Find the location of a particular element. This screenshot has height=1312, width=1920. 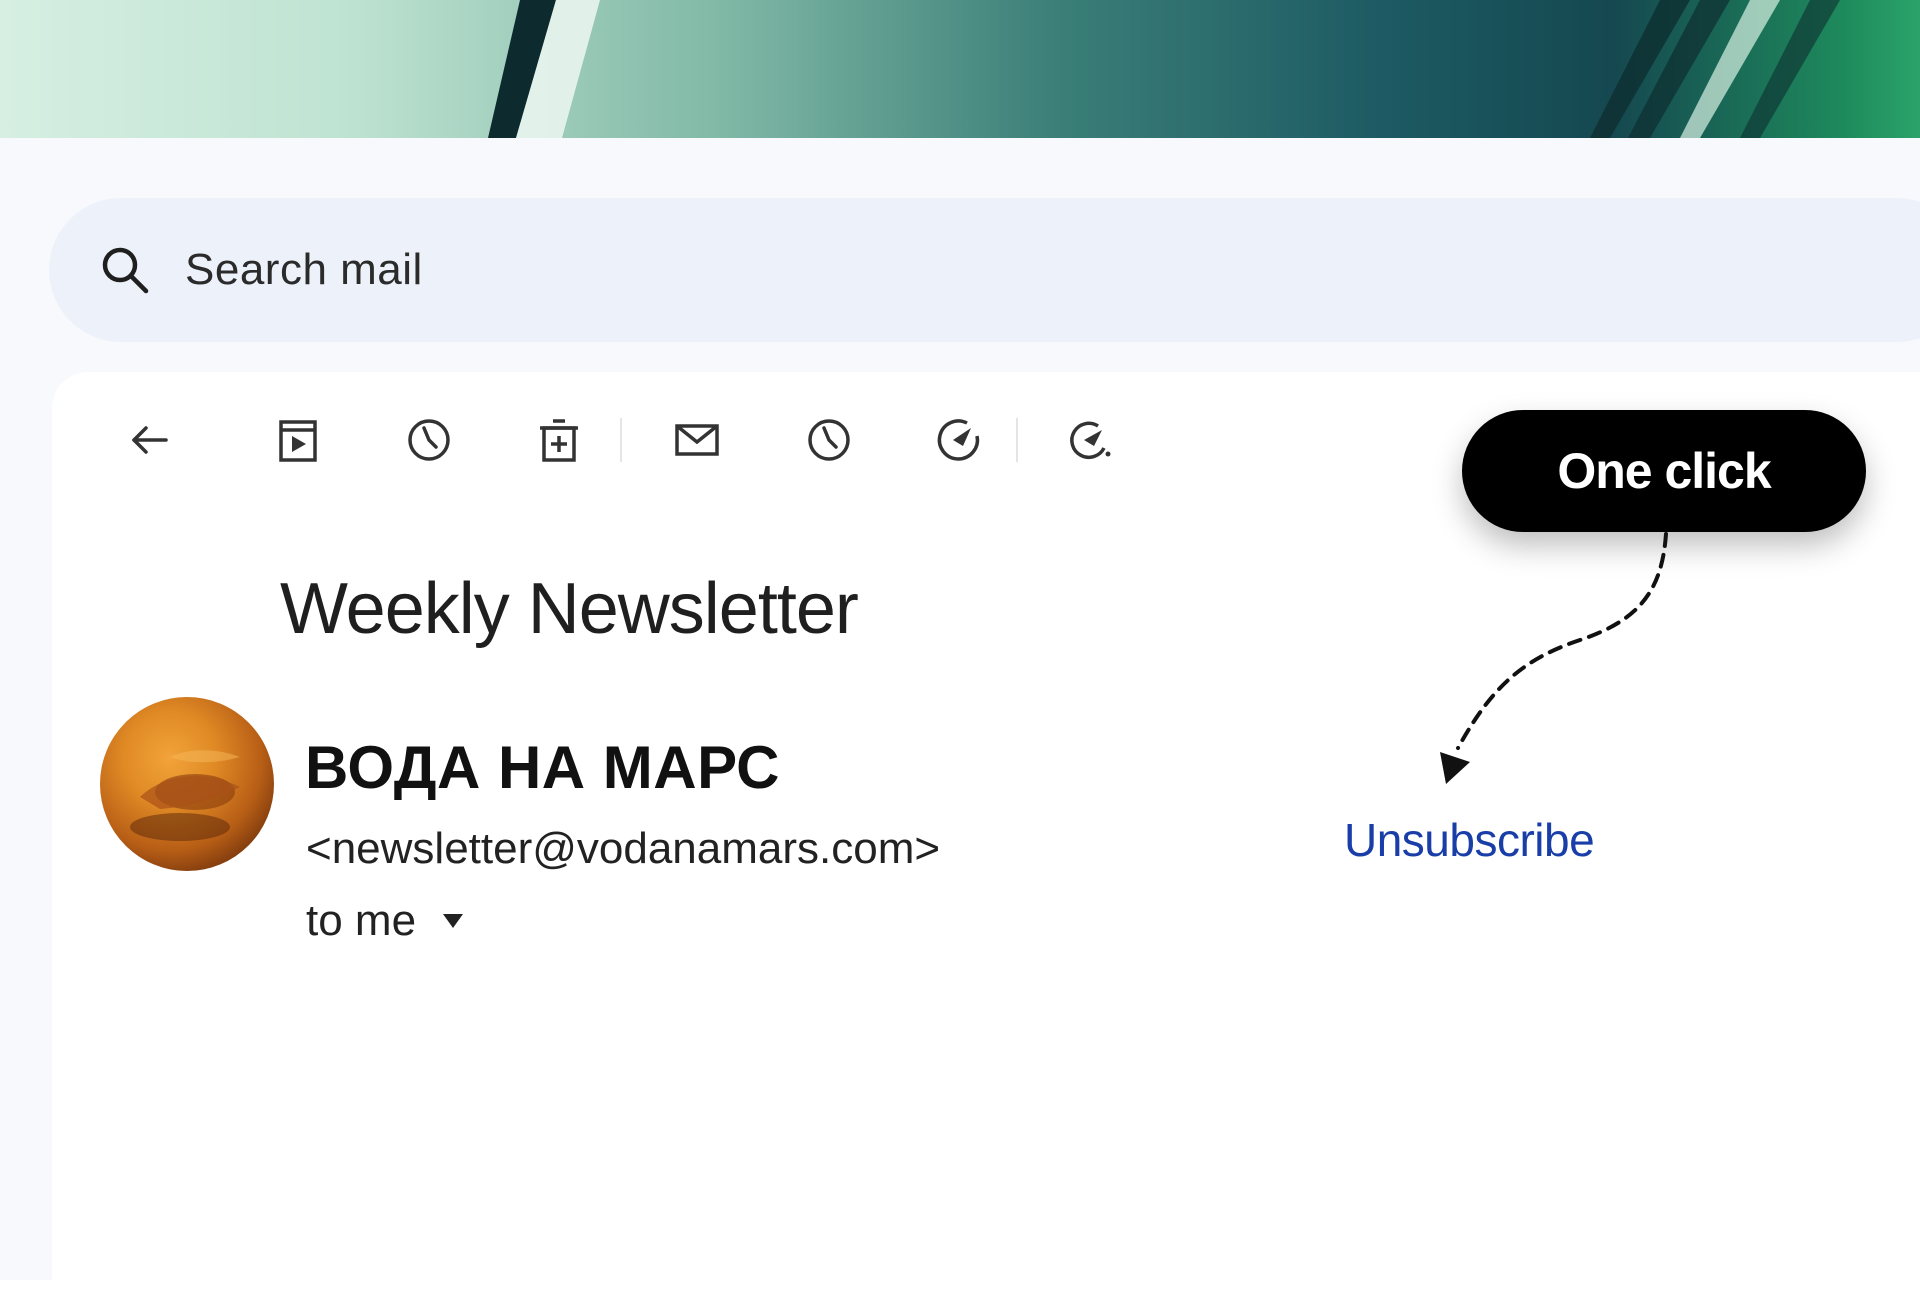

email-subject: Weekly Newsletter is located at coordinates (569, 609).